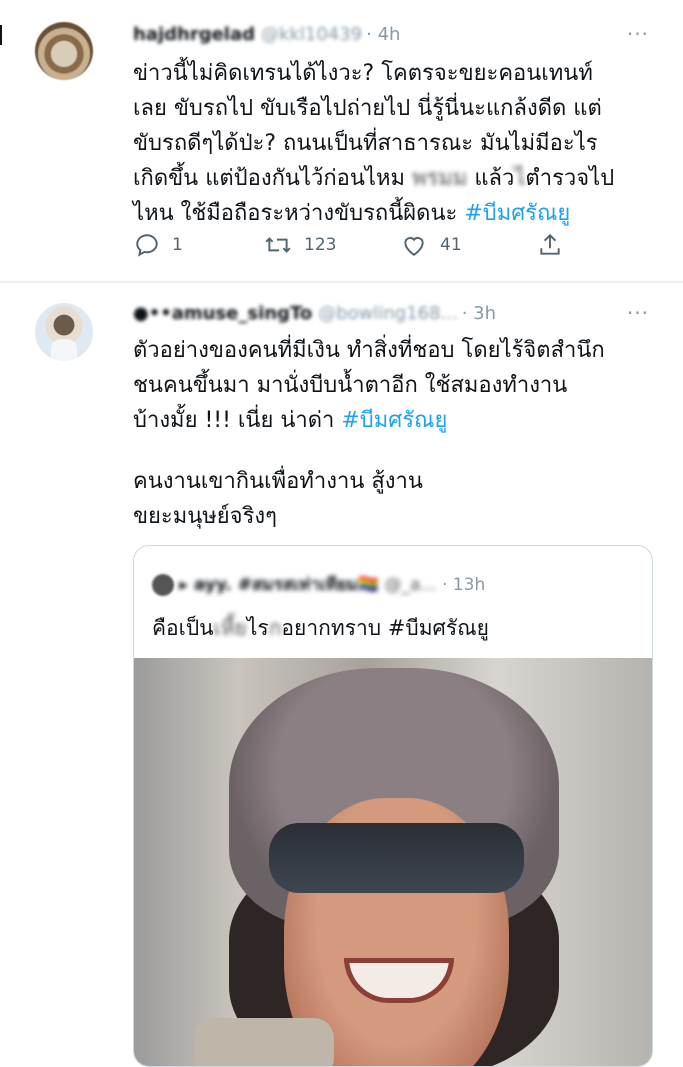  I want to click on blurred-word: พรมม, so click(440, 178).